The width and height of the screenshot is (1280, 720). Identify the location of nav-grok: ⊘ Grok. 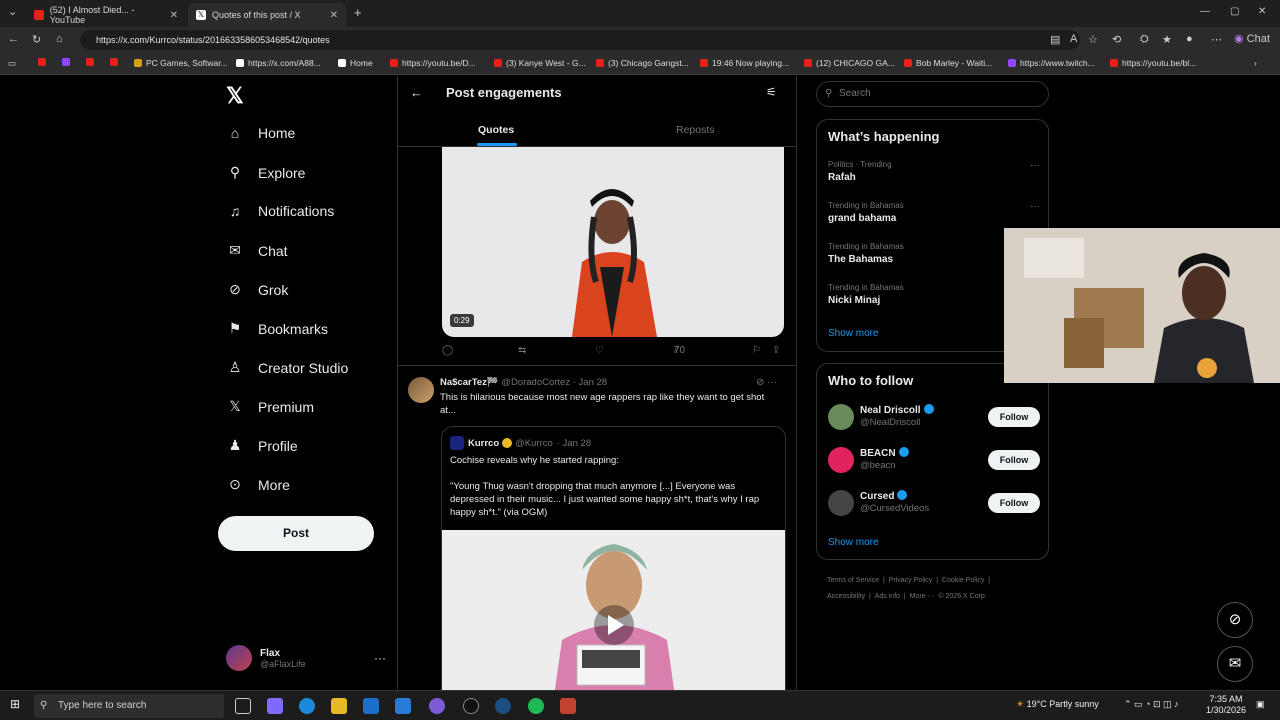
(257, 289).